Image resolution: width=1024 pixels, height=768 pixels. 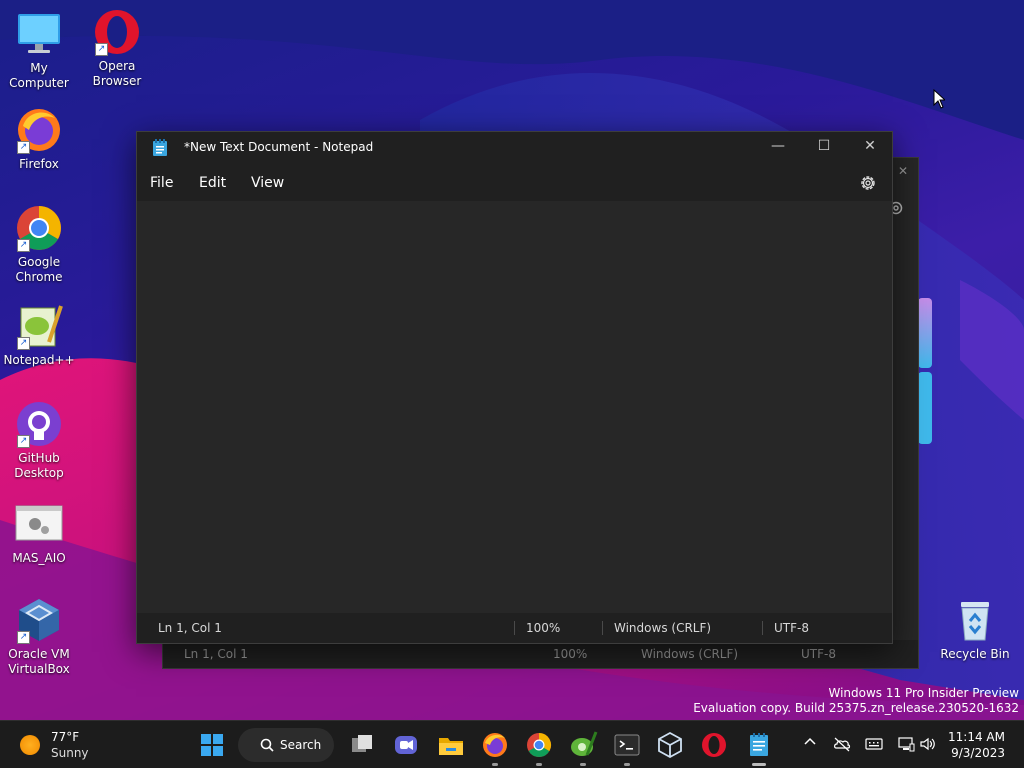 What do you see at coordinates (39, 34) in the screenshot?
I see `monitor-icon` at bounding box center [39, 34].